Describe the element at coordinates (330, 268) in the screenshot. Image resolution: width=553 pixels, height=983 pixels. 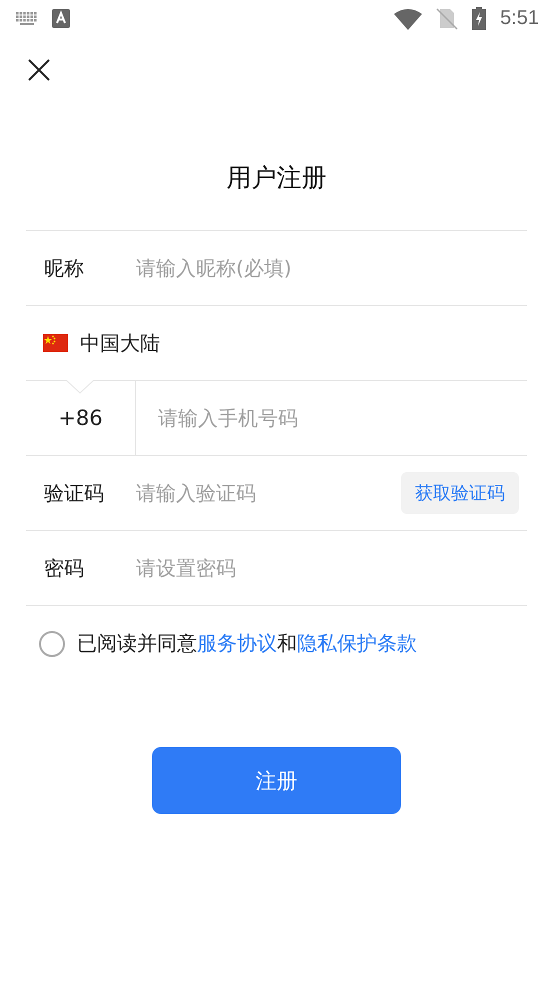
I see `input-field: 请输入昵称(必填)` at that location.